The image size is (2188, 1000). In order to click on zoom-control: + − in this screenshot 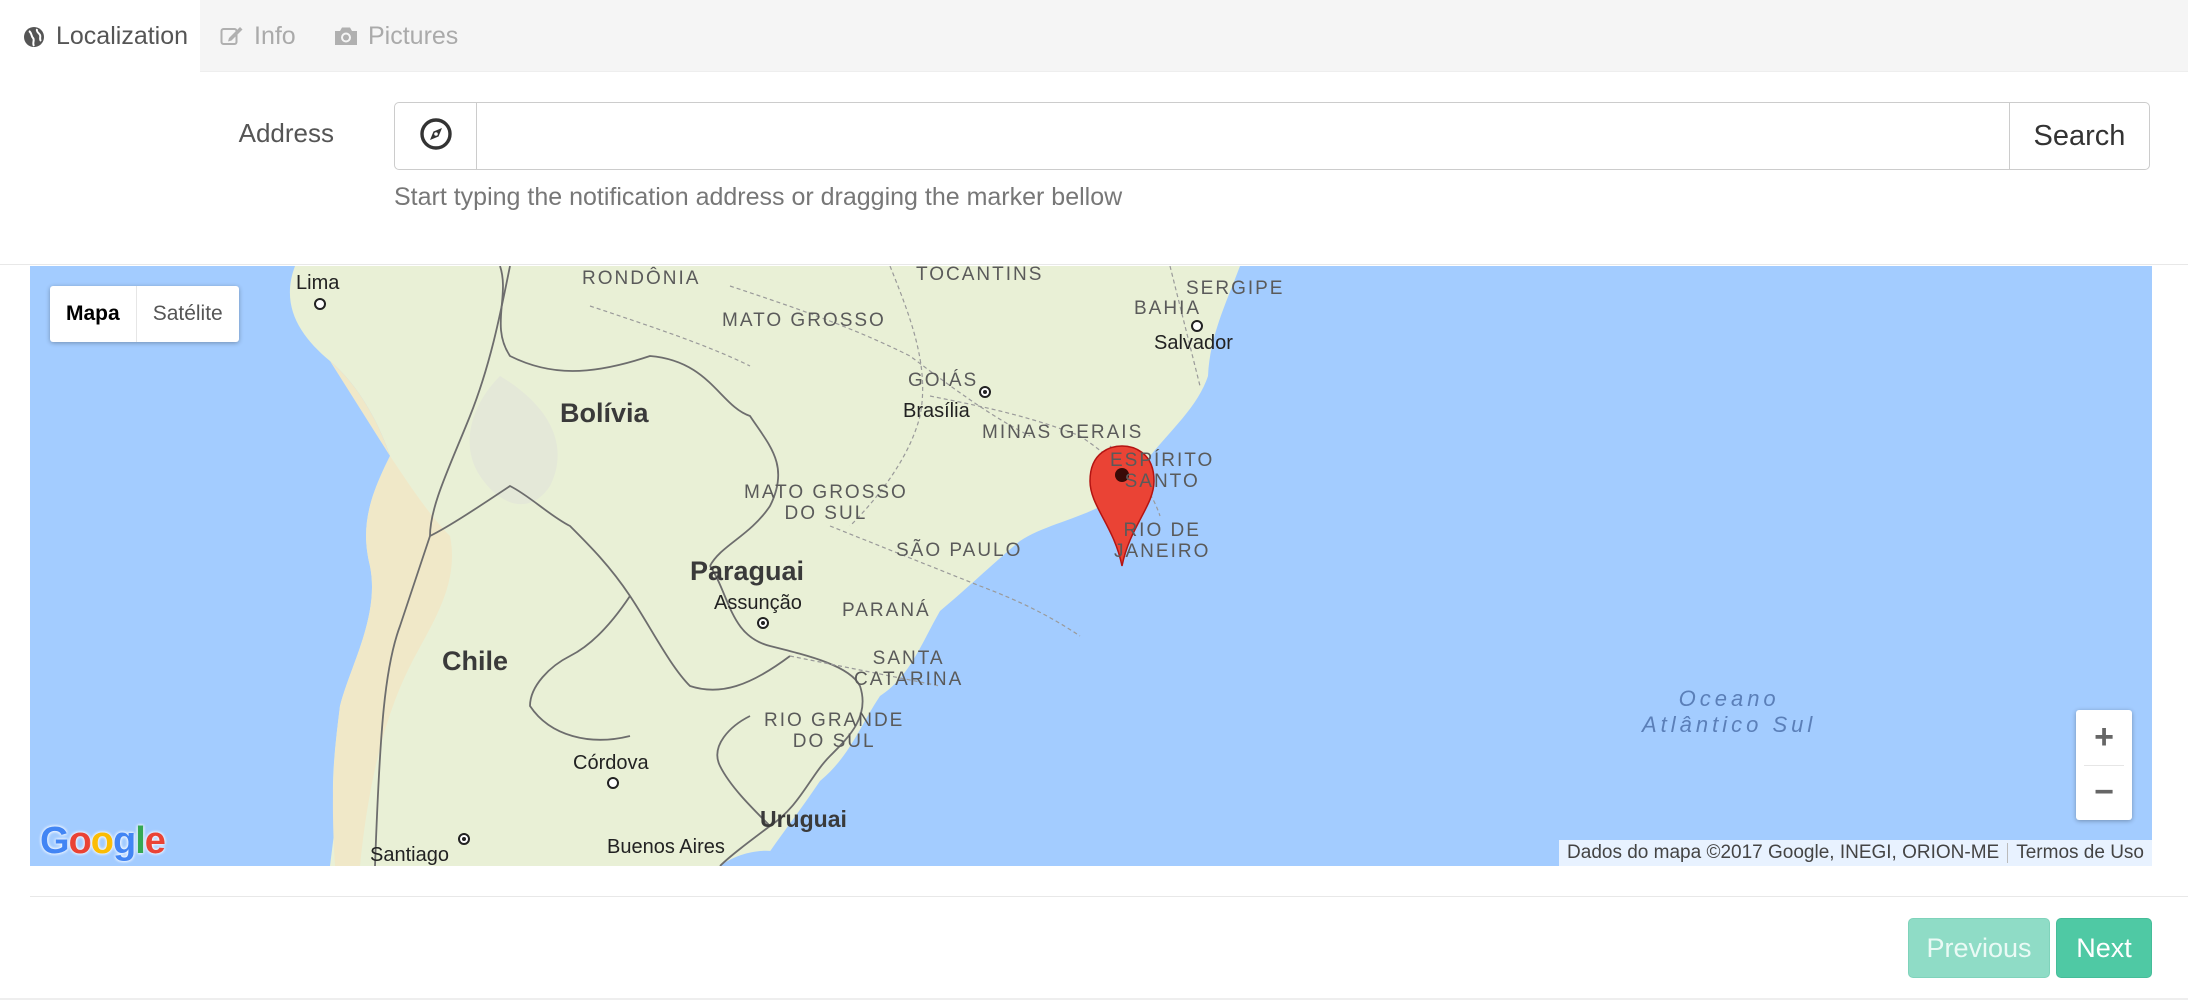, I will do `click(2104, 765)`.